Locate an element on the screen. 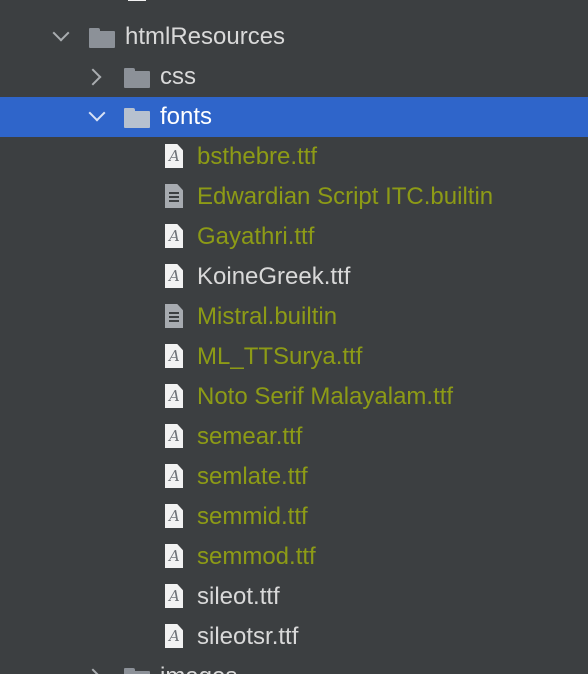 Image resolution: width=588 pixels, height=674 pixels. tree-file: A Gayathri.ttf is located at coordinates (294, 237).